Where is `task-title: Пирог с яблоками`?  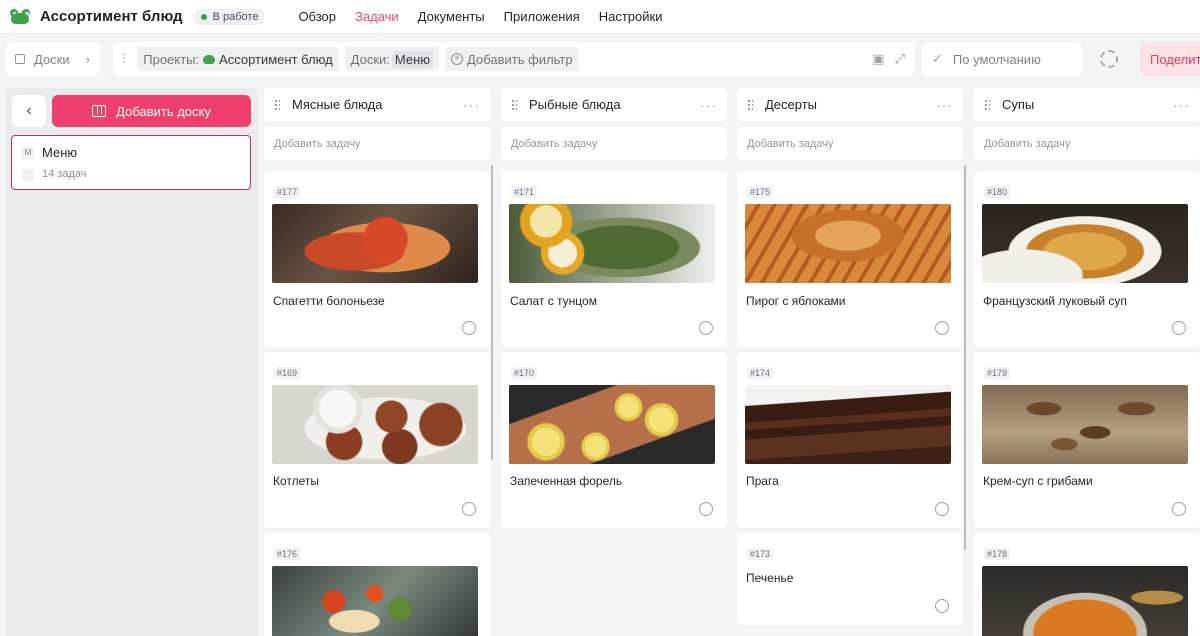
task-title: Пирог с яблоками is located at coordinates (796, 301).